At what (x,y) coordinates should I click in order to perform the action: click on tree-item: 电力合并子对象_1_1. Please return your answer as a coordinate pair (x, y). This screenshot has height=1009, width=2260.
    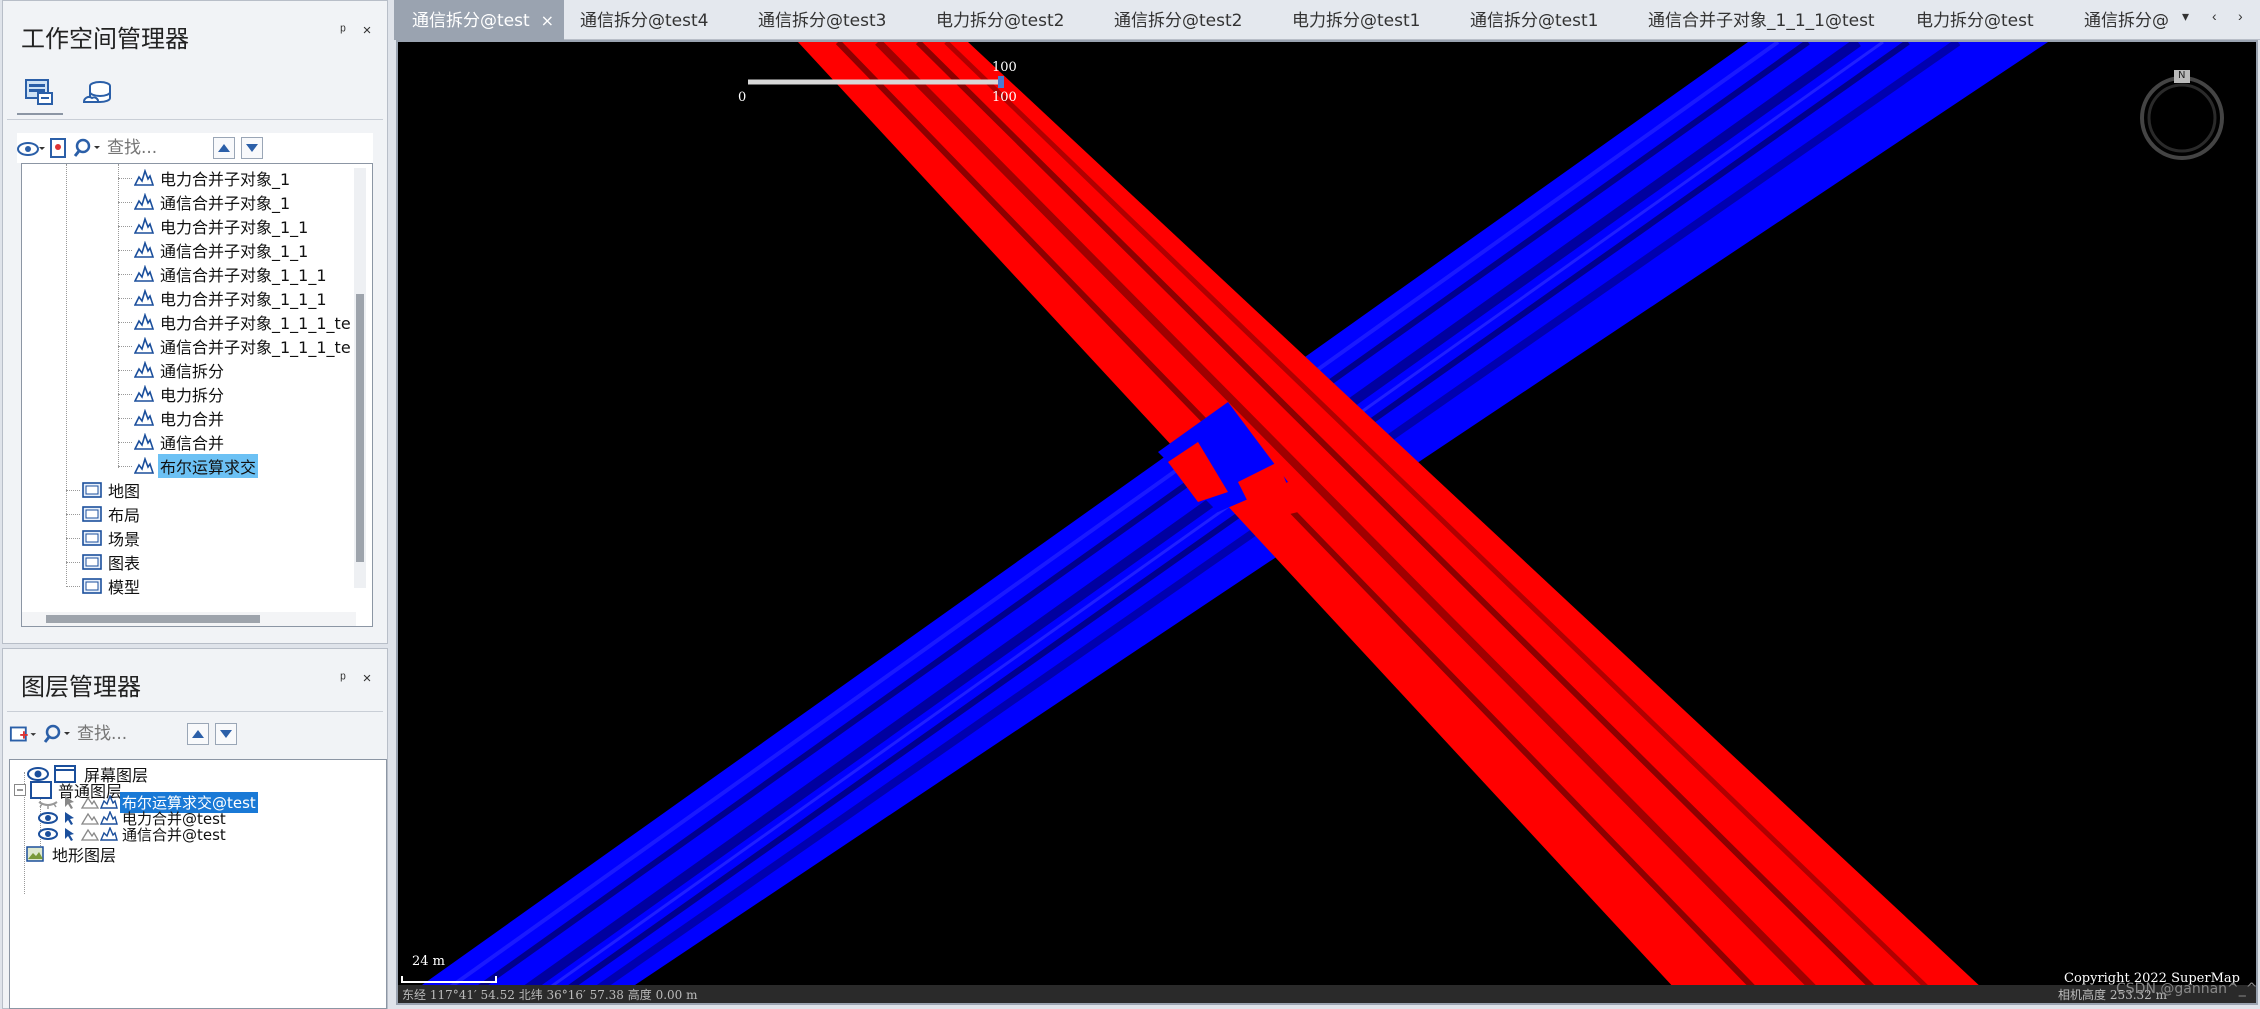
    Looking at the image, I should click on (214, 226).